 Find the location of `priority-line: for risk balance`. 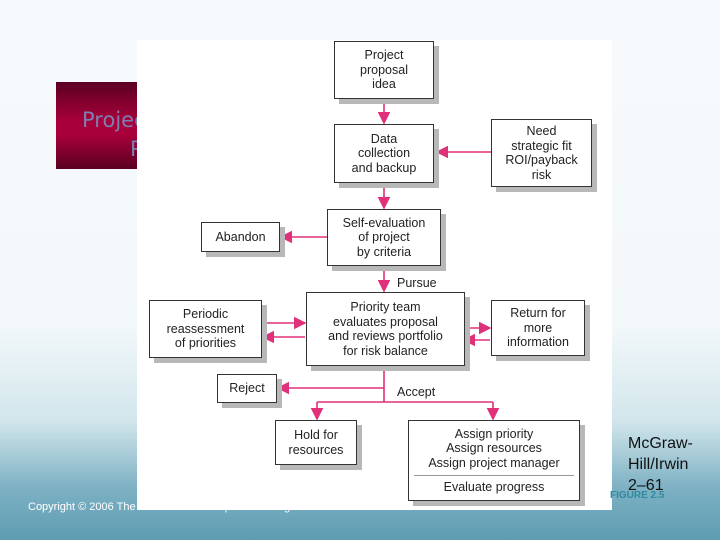

priority-line: for risk balance is located at coordinates (385, 350).